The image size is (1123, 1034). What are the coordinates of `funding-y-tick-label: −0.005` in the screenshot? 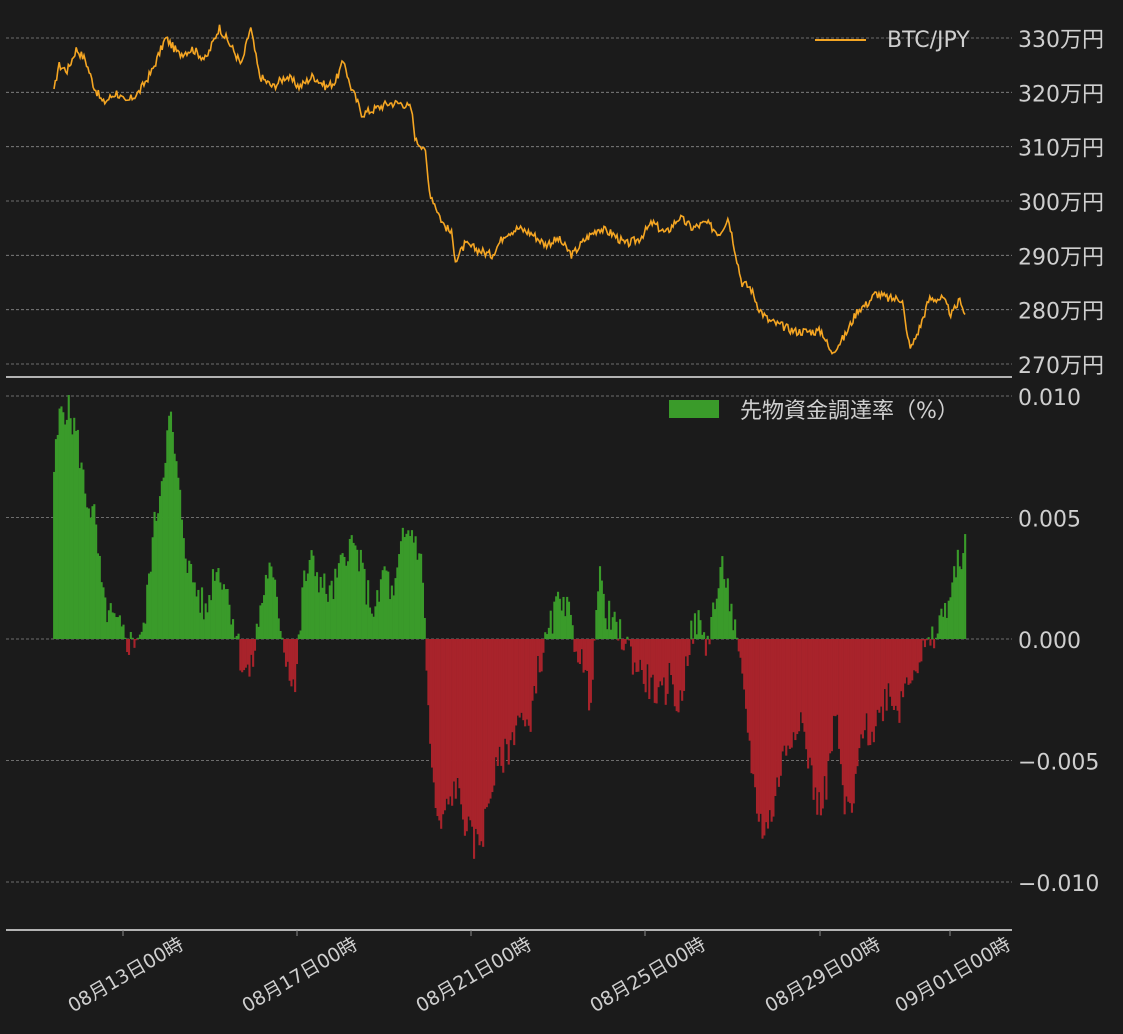 It's located at (1058, 763).